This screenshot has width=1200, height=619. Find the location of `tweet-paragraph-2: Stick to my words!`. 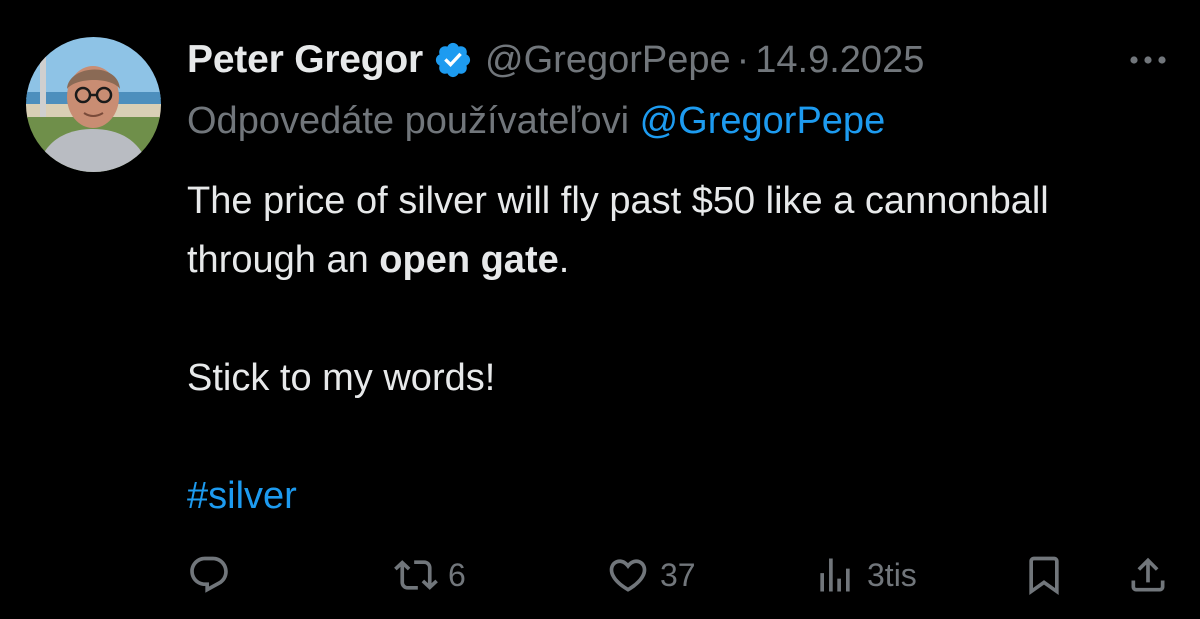

tweet-paragraph-2: Stick to my words! is located at coordinates (341, 378).